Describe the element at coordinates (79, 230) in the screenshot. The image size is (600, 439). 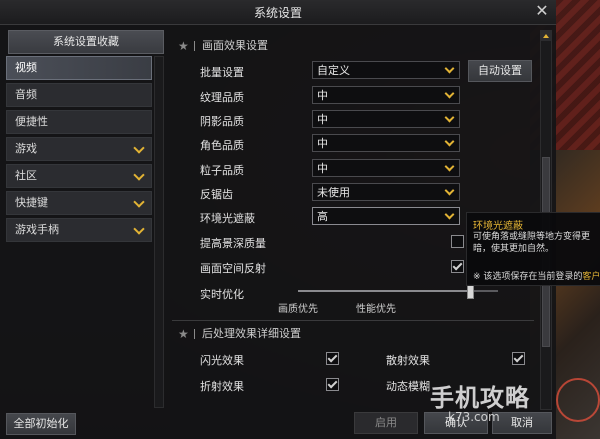
I see `sidebar-item-gamepad: 游戏手柄` at that location.